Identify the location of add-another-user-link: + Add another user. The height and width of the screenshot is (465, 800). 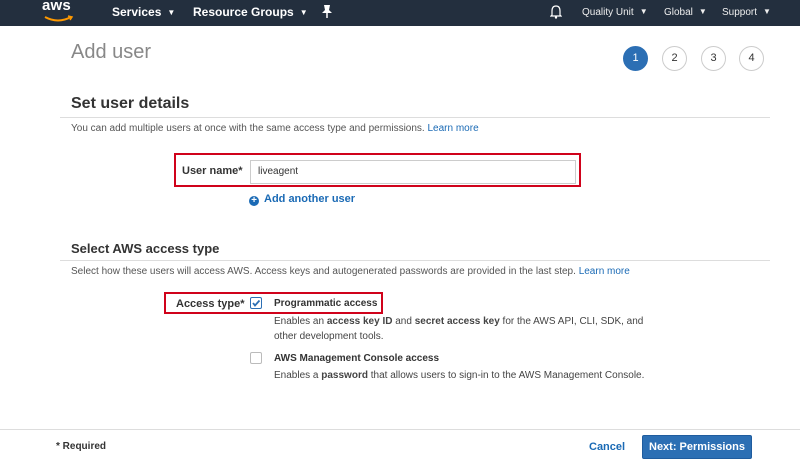
(302, 199).